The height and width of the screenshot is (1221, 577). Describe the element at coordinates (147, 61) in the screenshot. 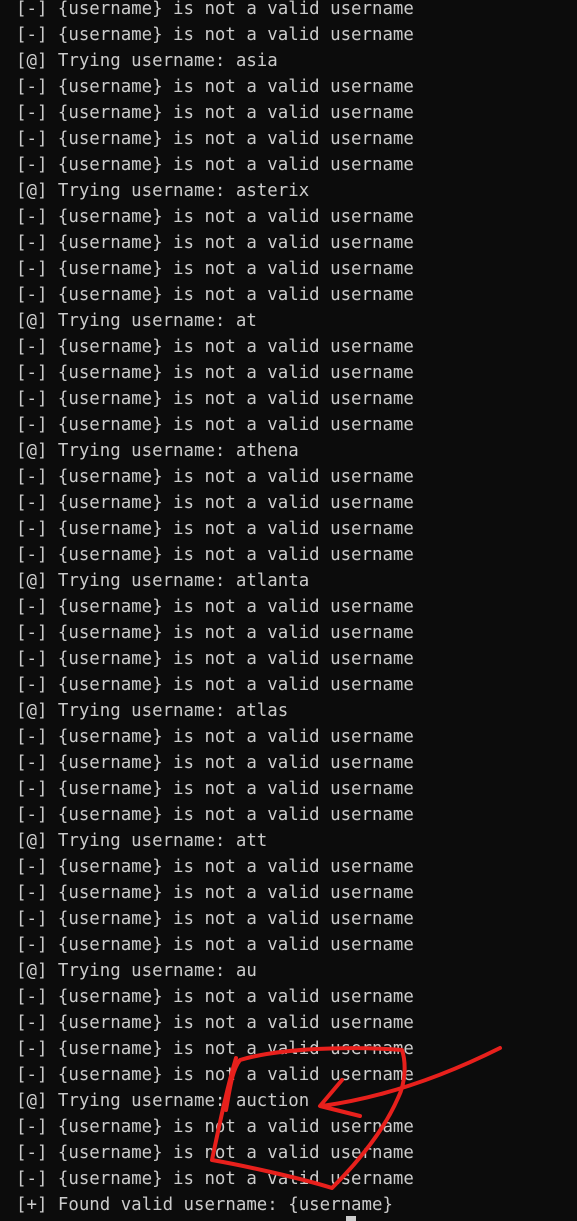

I see `output-line: [@] Trying username: asia` at that location.